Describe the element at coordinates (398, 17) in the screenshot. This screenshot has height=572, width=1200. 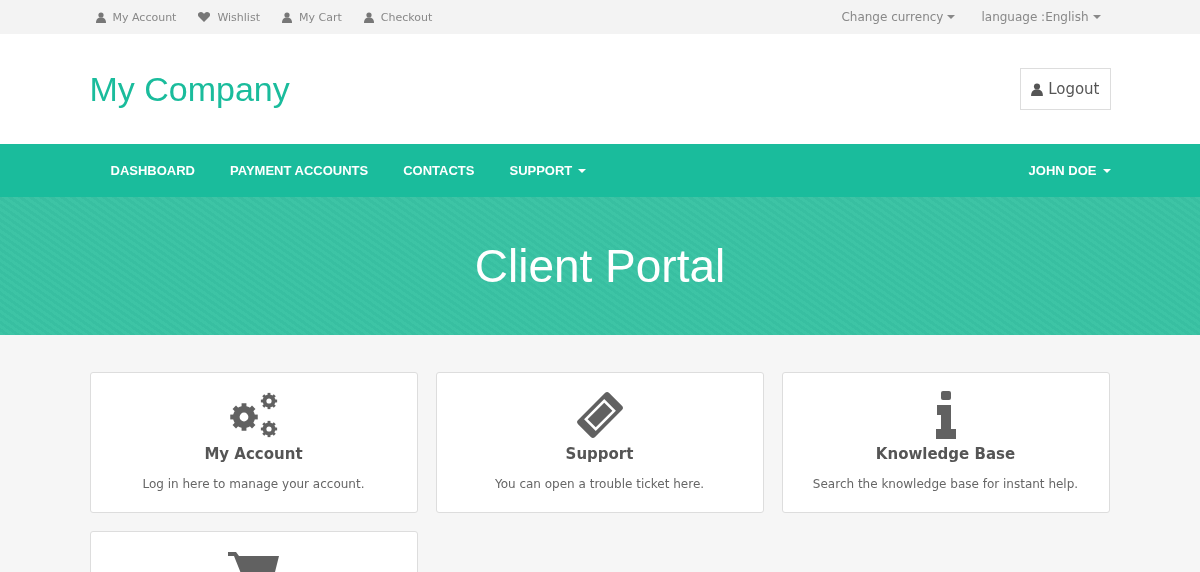
I see `top-bar-link: Checkout` at that location.